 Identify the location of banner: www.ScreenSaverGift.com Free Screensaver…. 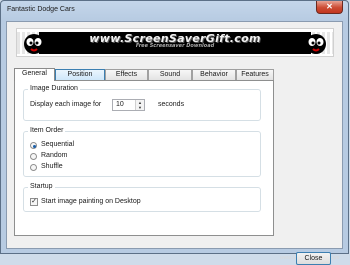
(175, 42).